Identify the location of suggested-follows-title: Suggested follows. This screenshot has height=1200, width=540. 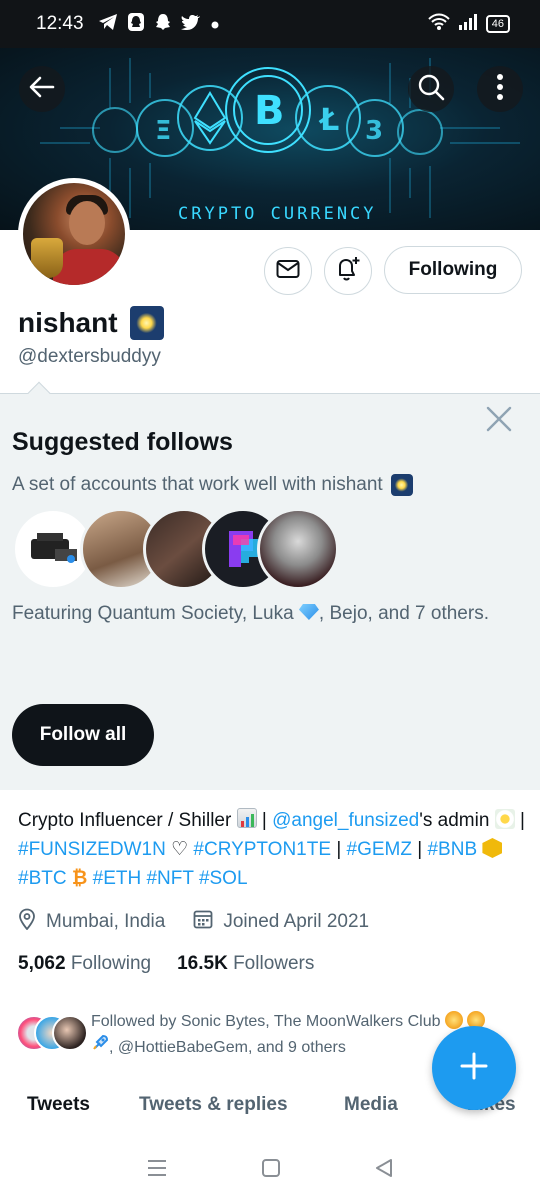
(122, 442).